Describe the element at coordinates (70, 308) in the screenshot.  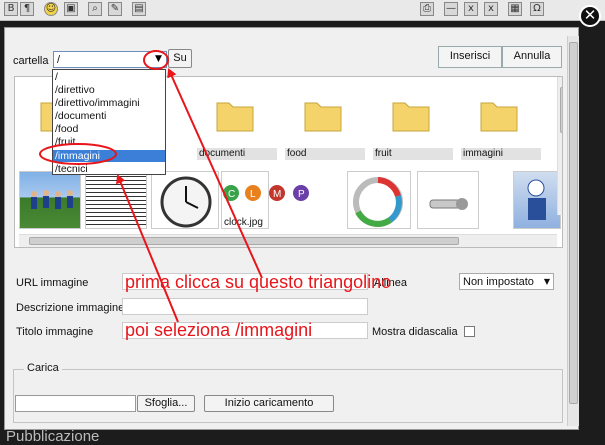
I see `description-label: Descrizione immagine` at that location.